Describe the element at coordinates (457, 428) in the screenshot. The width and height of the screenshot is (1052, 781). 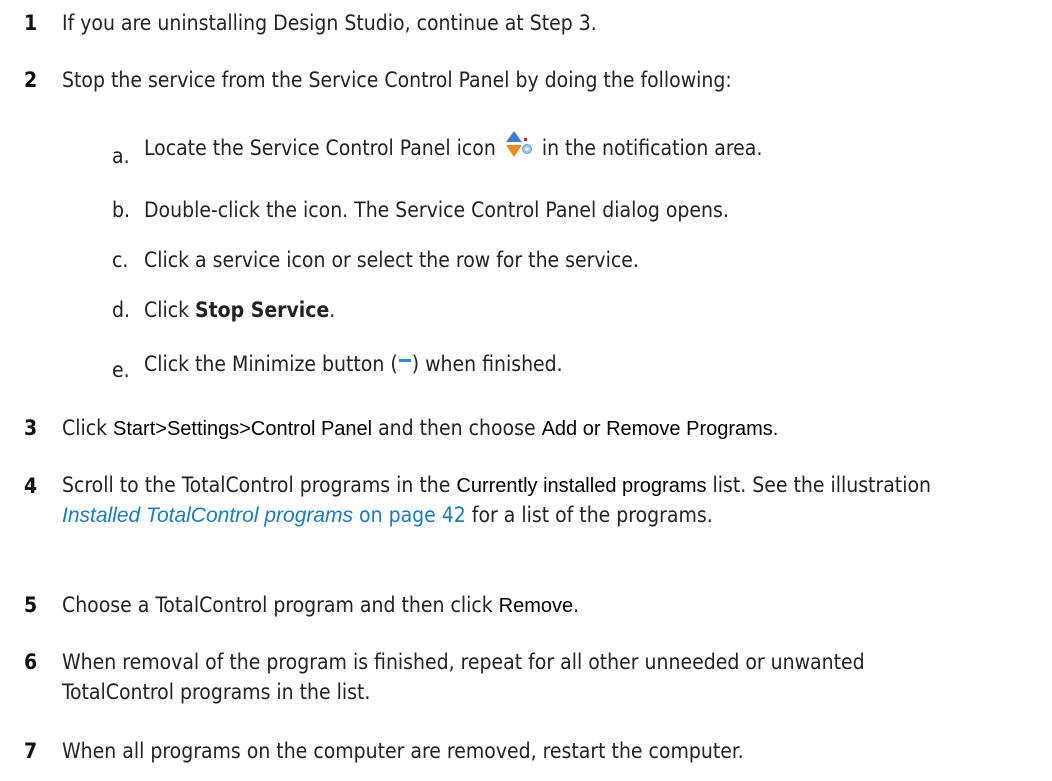
I see `step-text-part: and then choose` at that location.